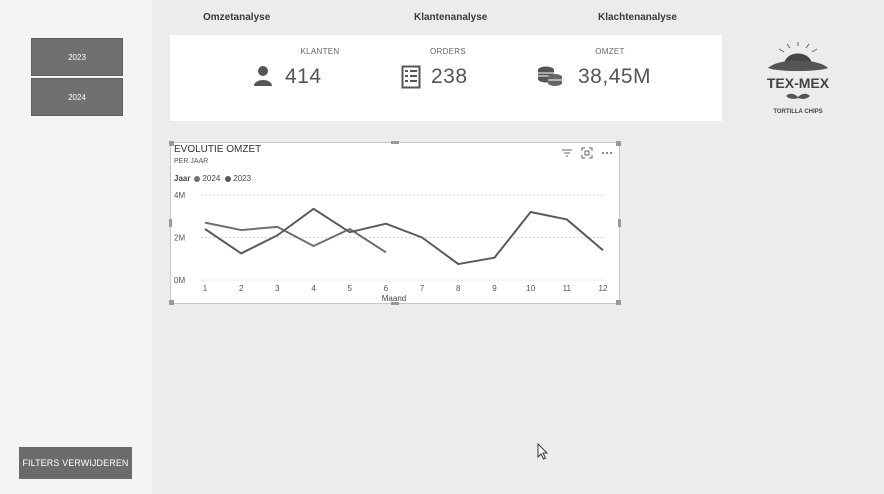 This screenshot has height=494, width=884. Describe the element at coordinates (313, 288) in the screenshot. I see `x-tick-label: 4` at that location.